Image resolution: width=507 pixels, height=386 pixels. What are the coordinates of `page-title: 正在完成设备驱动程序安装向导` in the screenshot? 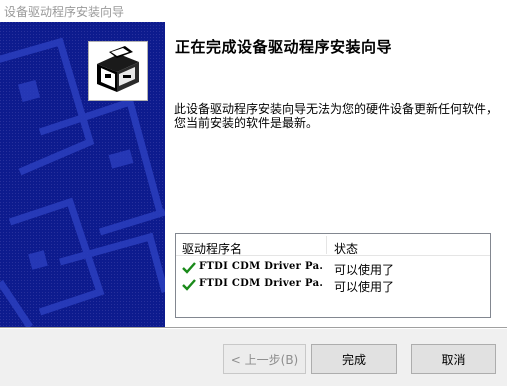 It's located at (284, 47).